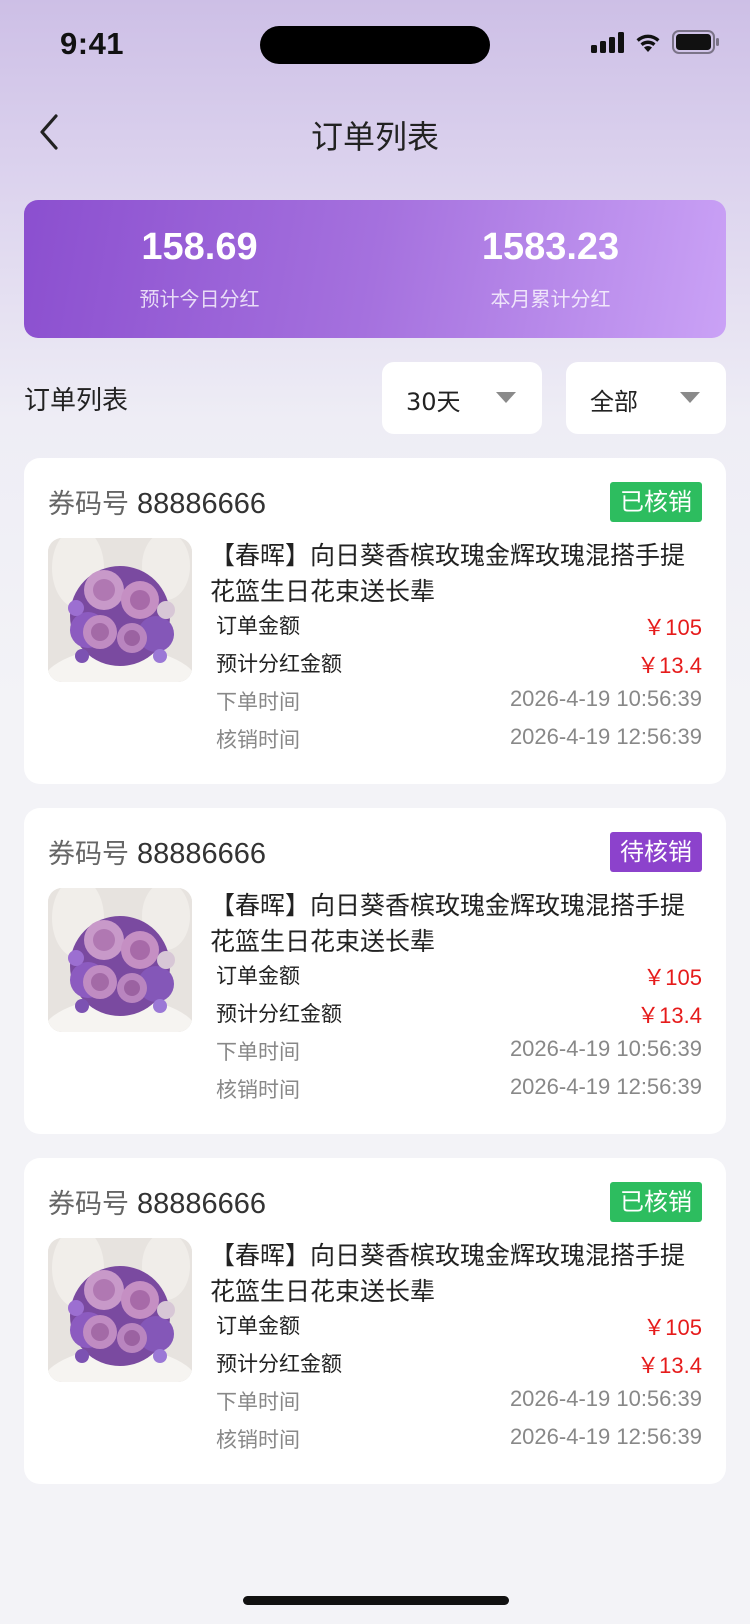 This screenshot has height=1624, width=750. What do you see at coordinates (375, 398) in the screenshot?
I see `filter-row: 订单列表 30天 全部` at bounding box center [375, 398].